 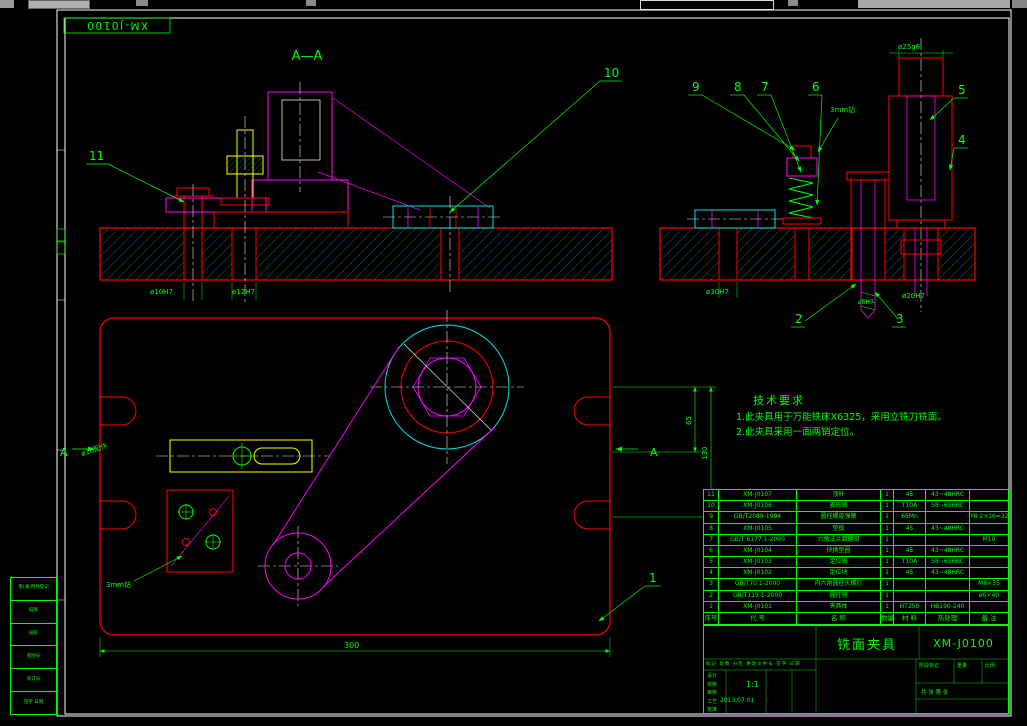 What do you see at coordinates (712, 684) in the screenshot?
I see `titleblock-role-label: 校核` at bounding box center [712, 684].